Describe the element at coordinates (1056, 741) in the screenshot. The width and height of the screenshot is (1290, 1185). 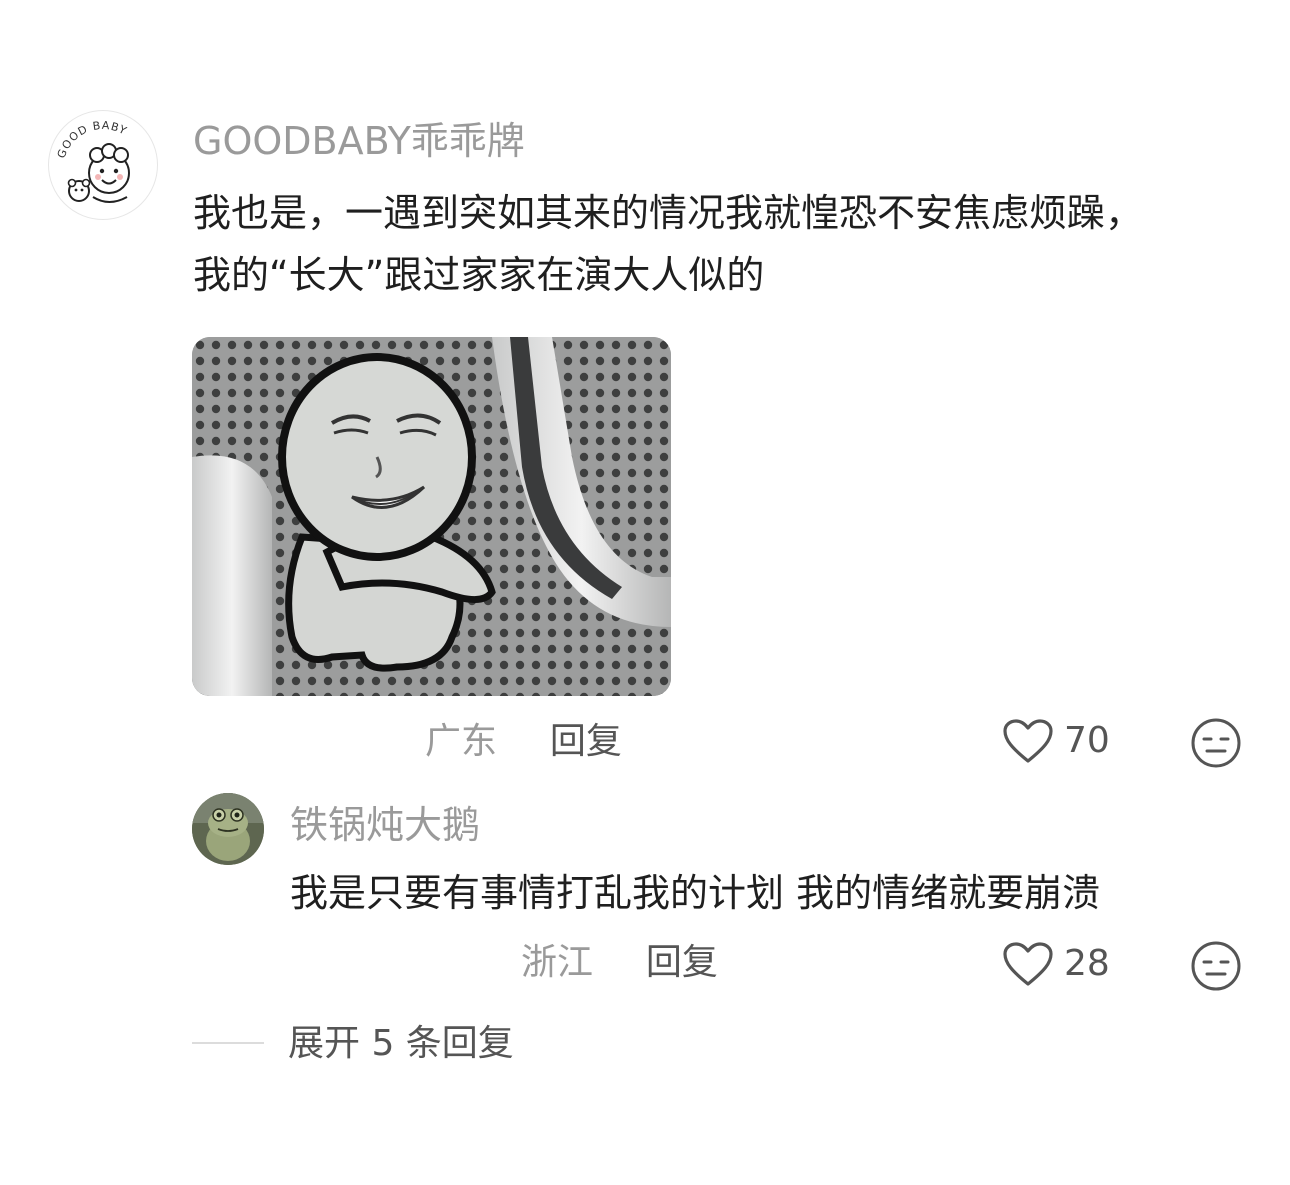
I see `like-button: 70` at that location.